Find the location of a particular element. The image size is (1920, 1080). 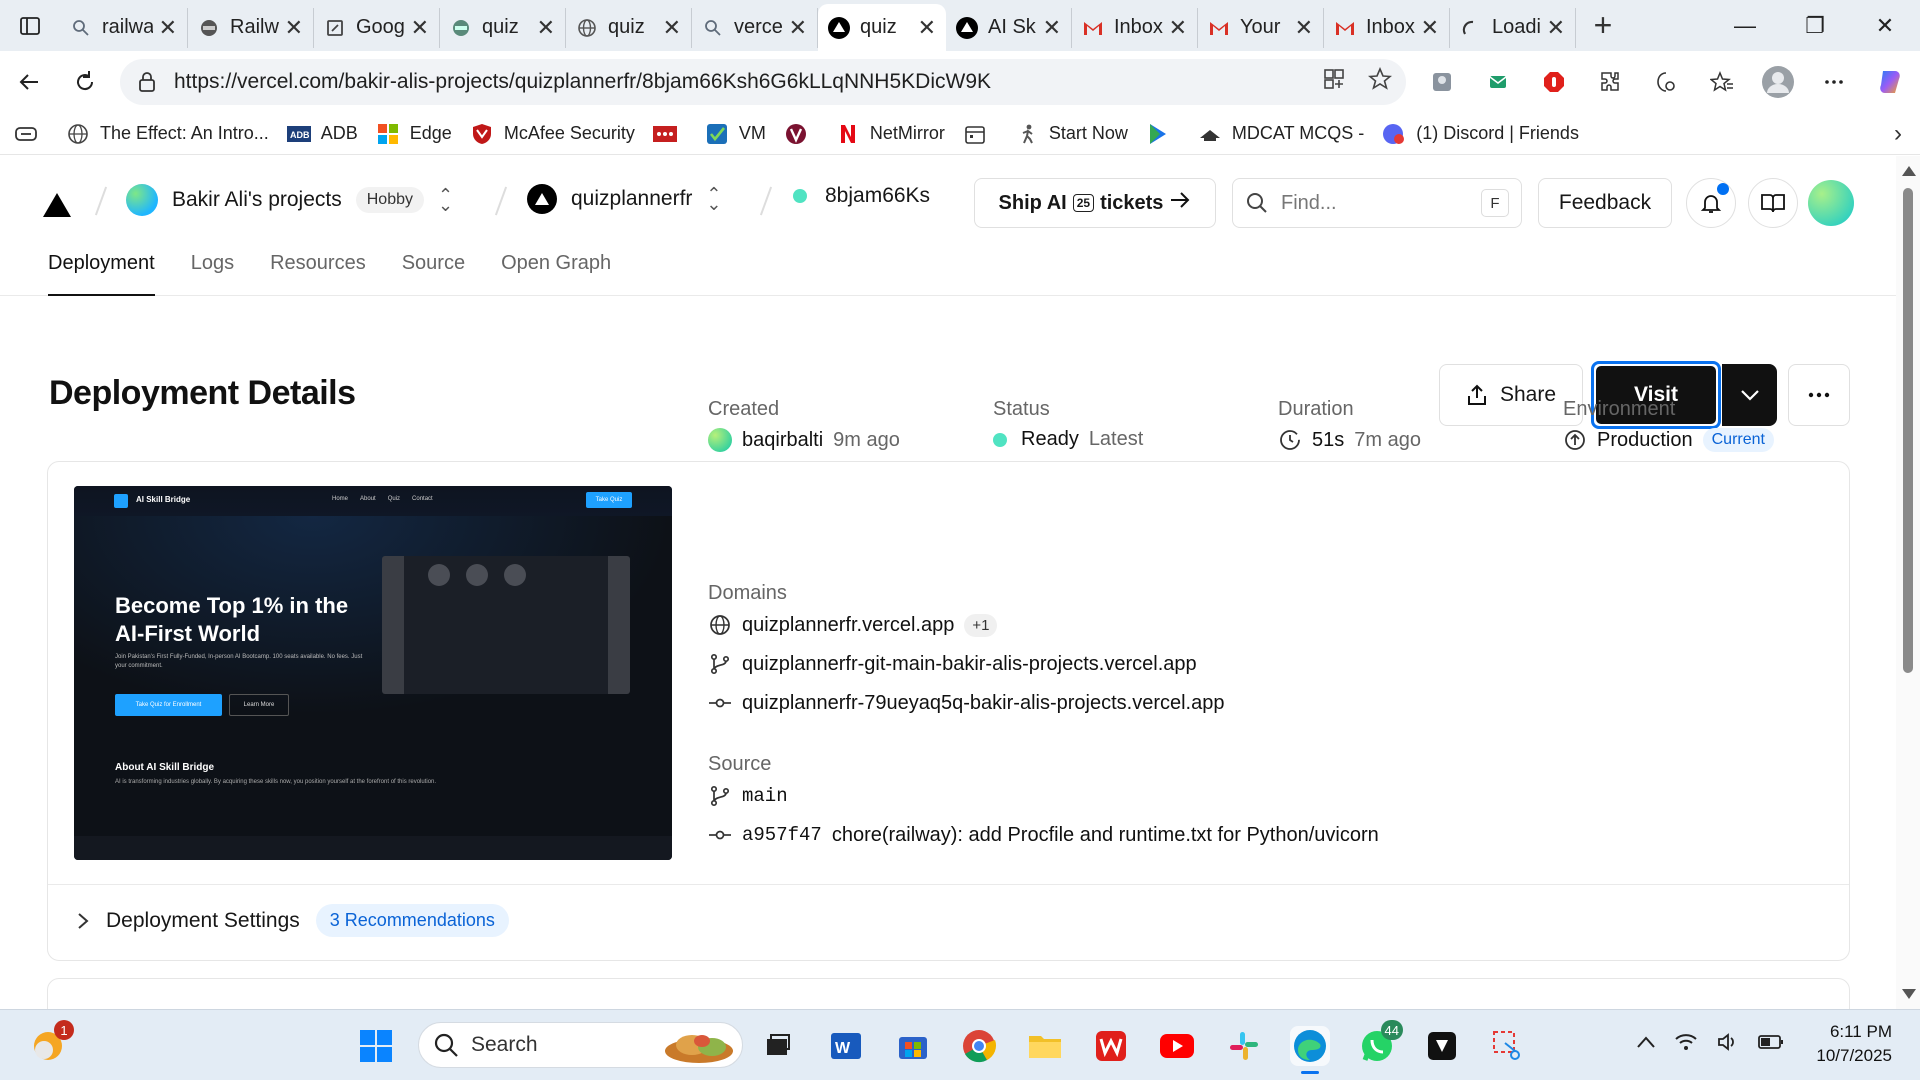

vercel-logo-icon is located at coordinates (57, 207).